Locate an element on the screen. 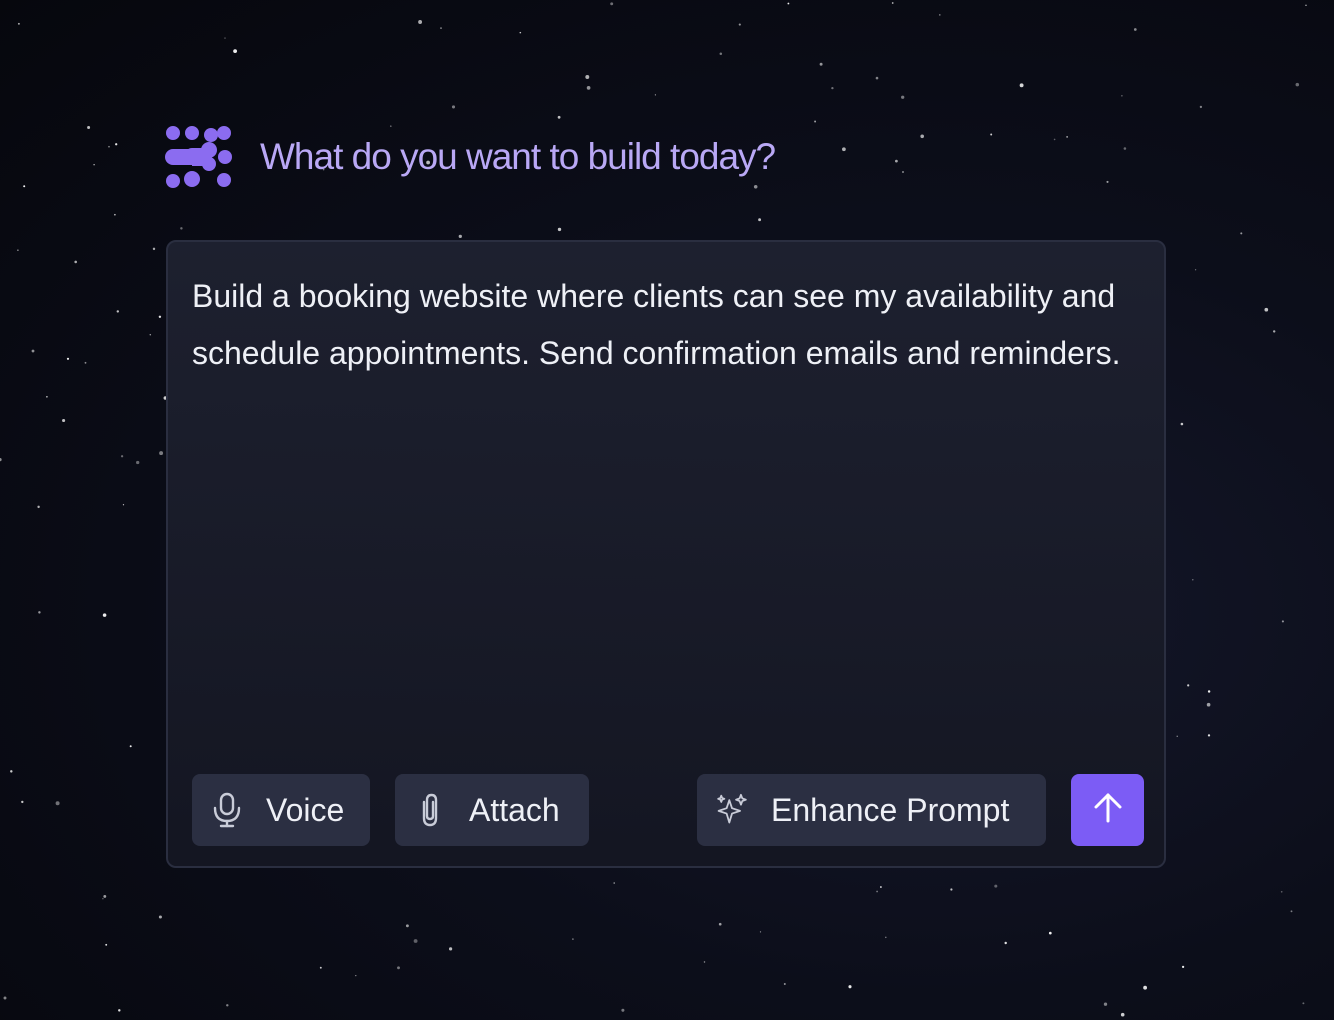  enhance-prompt-button-label: Enhance Prompt is located at coordinates (890, 809).